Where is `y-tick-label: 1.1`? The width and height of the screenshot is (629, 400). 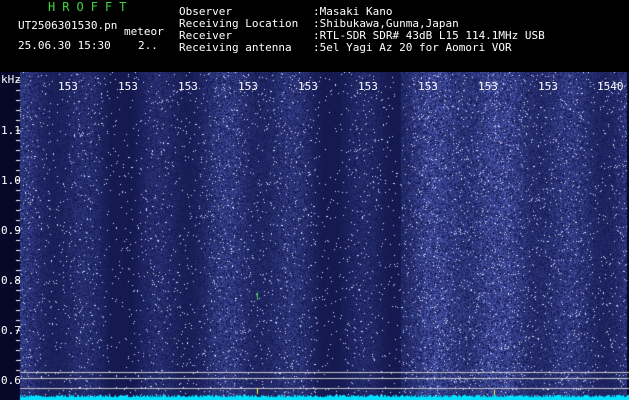
y-tick-label: 1.1 is located at coordinates (11, 130).